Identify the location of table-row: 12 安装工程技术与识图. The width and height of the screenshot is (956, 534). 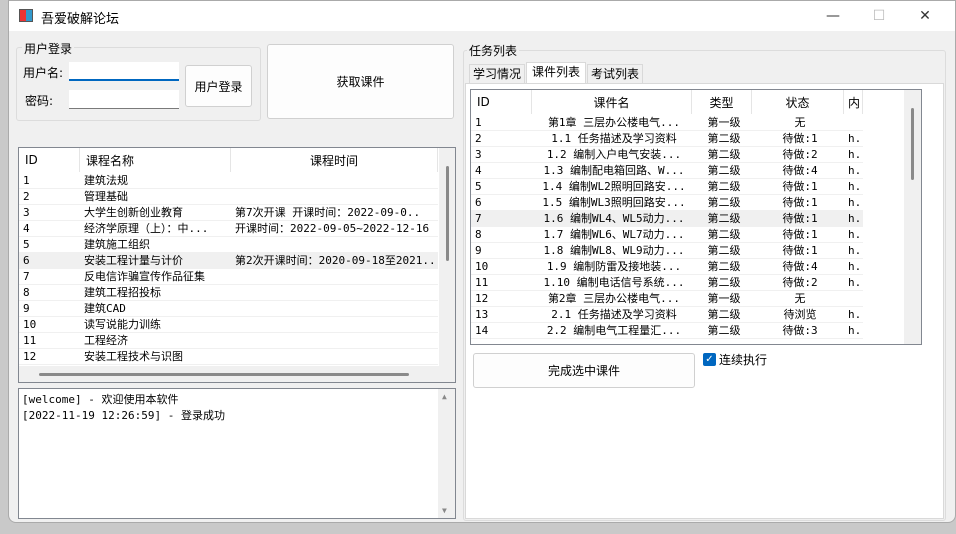
(228, 357).